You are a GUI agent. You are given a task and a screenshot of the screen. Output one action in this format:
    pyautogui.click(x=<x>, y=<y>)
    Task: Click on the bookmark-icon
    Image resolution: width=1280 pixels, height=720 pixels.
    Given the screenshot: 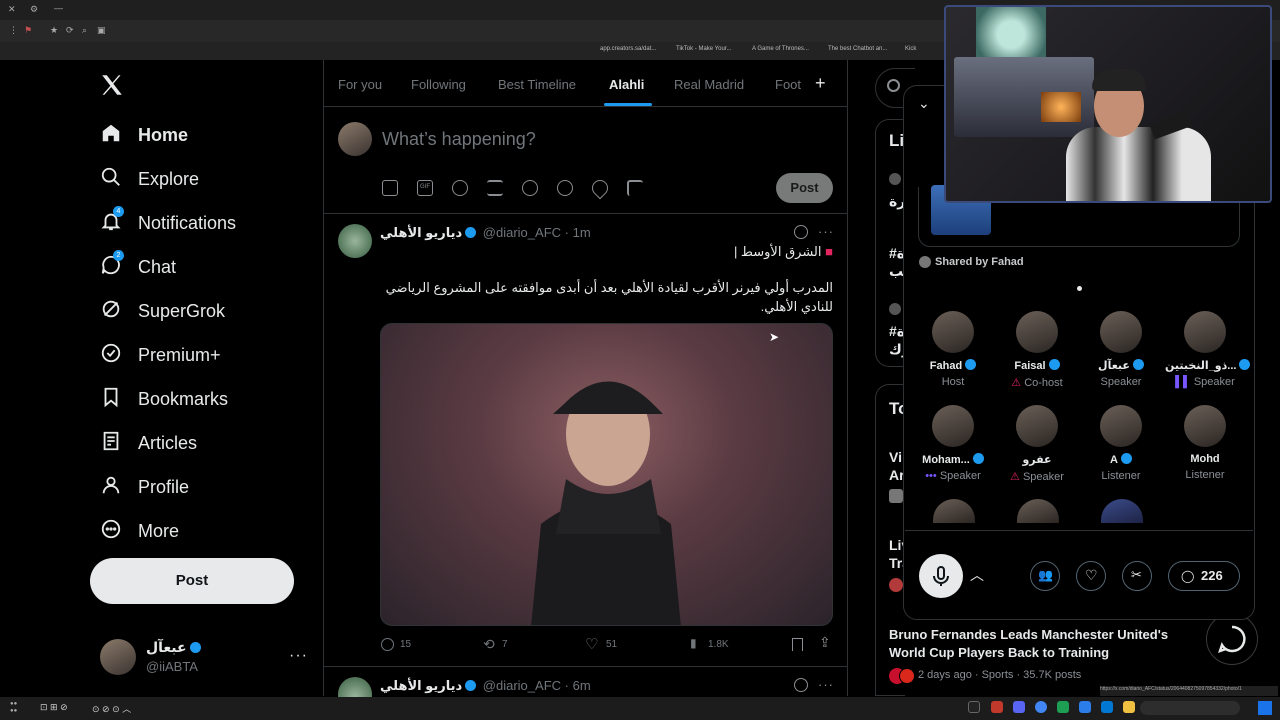 What is the action you would take?
    pyautogui.click(x=797, y=644)
    